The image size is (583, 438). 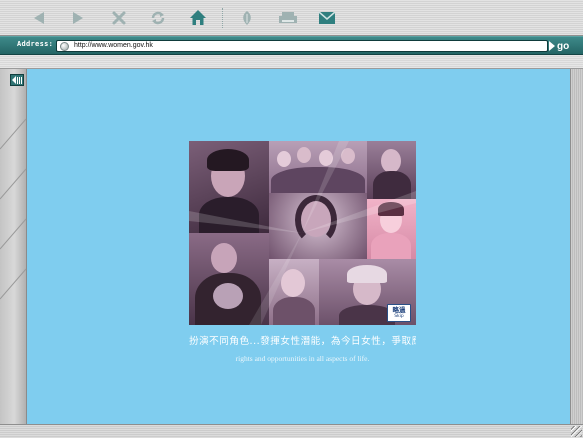 I want to click on sidebar-decoration, so click(x=13, y=209).